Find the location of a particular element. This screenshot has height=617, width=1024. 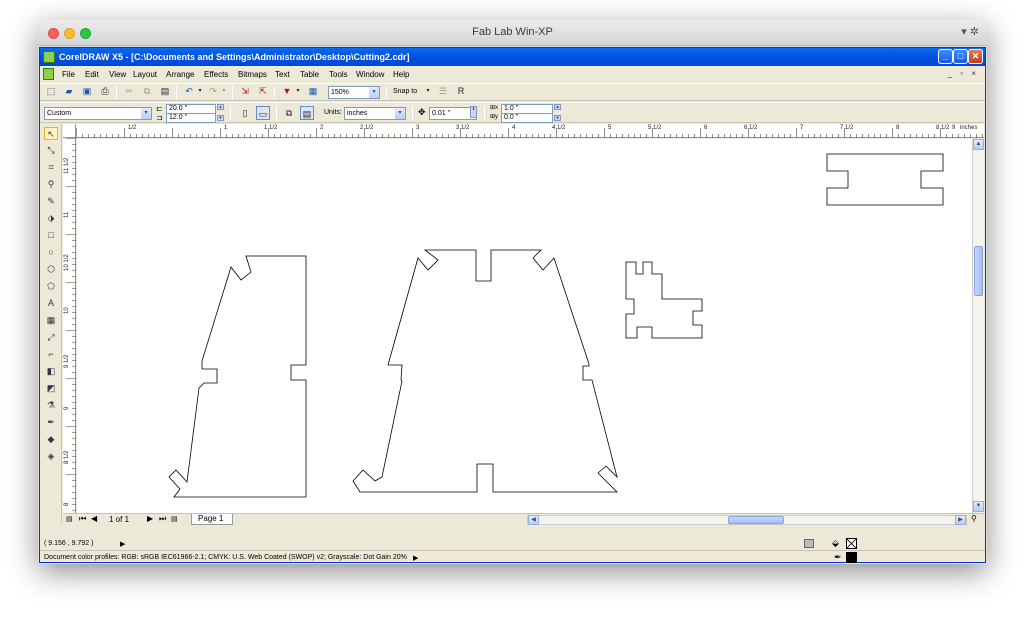

status-expand-icon: ▶ is located at coordinates (122, 544).